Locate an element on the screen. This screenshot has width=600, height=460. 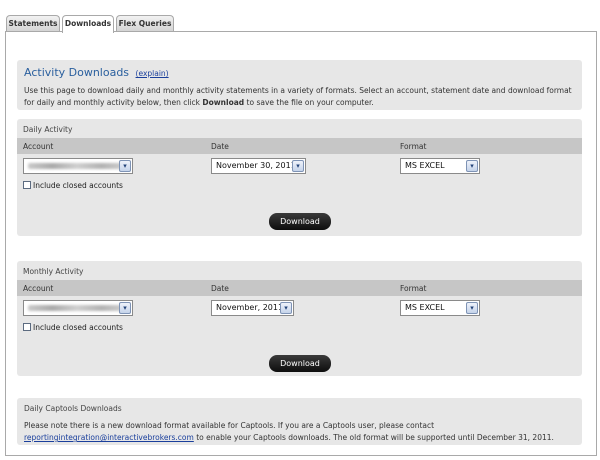
monthly-download-button: Download is located at coordinates (300, 363).